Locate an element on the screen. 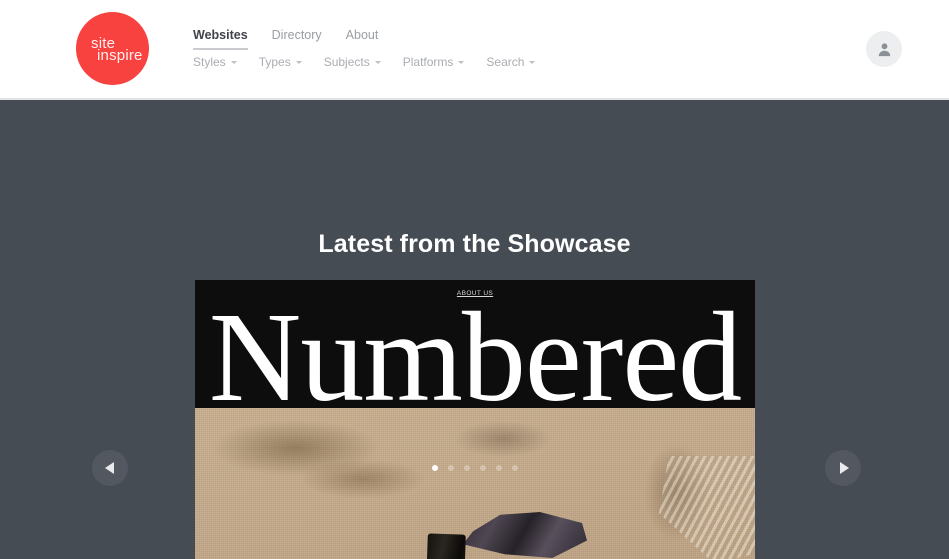  nav-item-about: About is located at coordinates (362, 38).